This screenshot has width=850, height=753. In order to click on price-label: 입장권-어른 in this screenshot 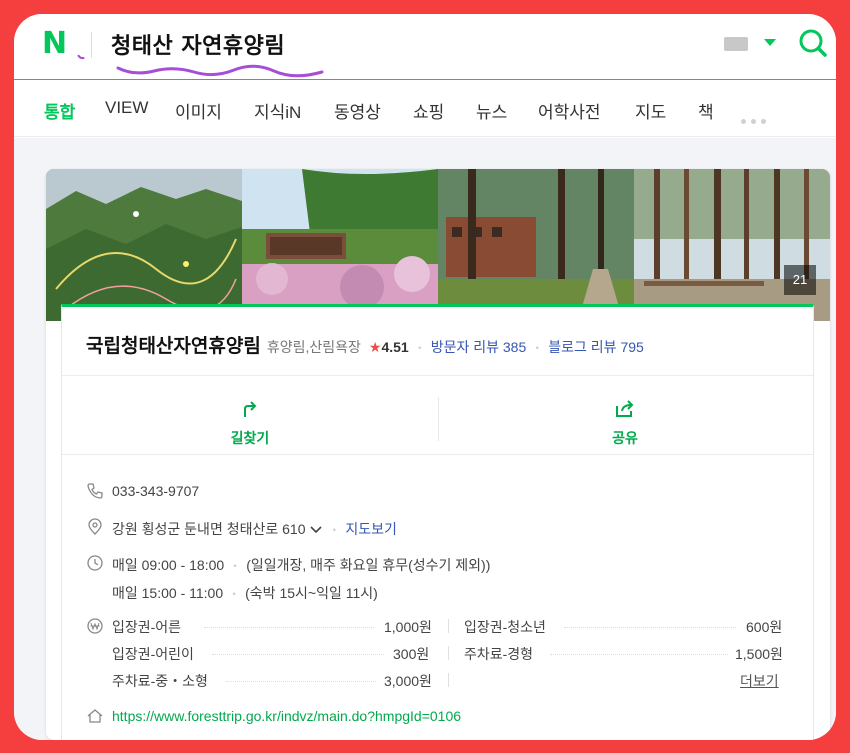, I will do `click(147, 627)`.